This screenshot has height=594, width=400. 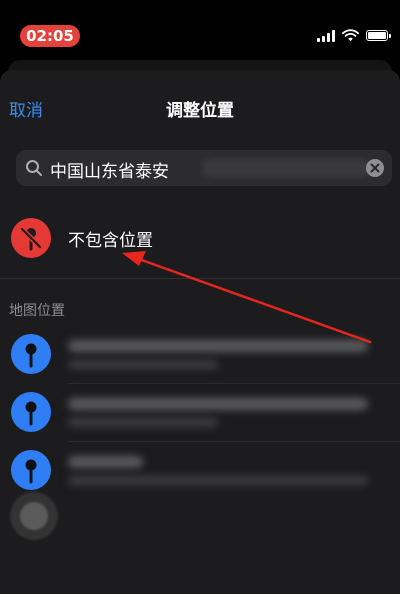 I want to click on search-icon, so click(x=34, y=168).